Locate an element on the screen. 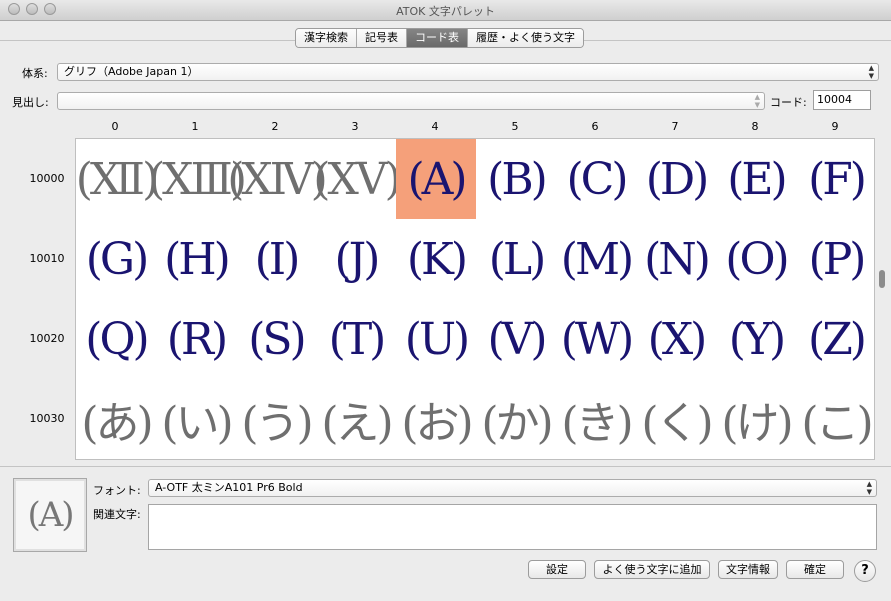  system-label: 体系: is located at coordinates (35, 73).